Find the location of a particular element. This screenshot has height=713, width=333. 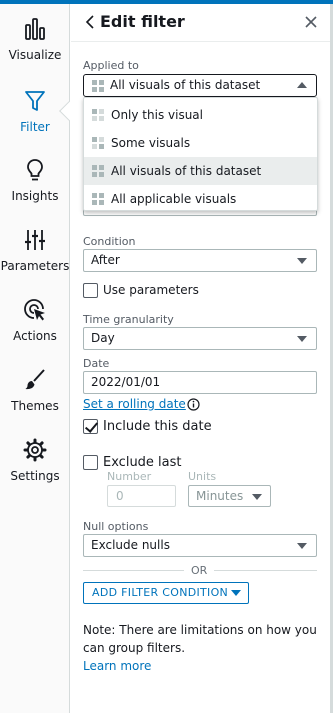

condition-value: After is located at coordinates (105, 260).